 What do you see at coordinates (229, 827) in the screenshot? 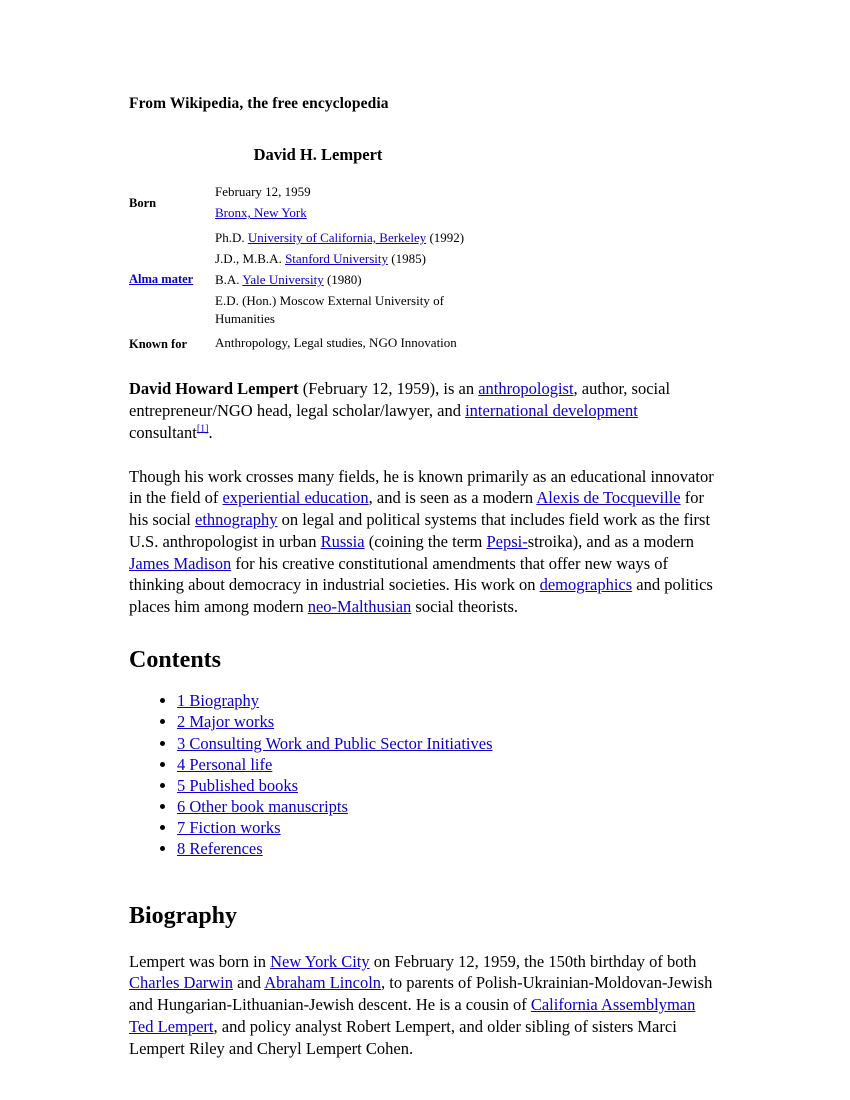
I see `toc-link-fiction-works: 7 Fiction works` at bounding box center [229, 827].